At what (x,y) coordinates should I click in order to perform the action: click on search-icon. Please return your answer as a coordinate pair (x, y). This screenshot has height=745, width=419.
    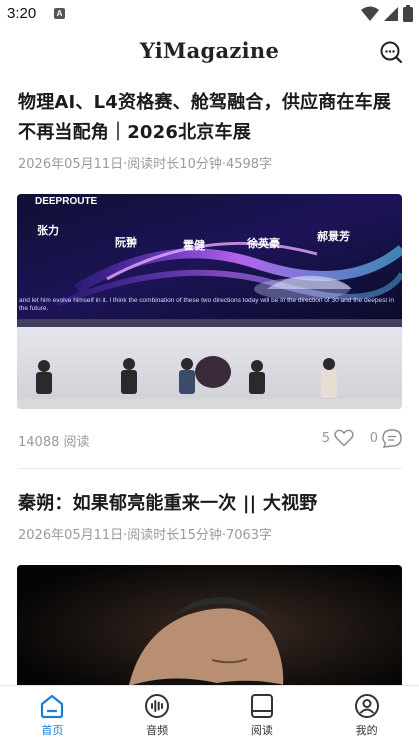
    Looking at the image, I should click on (391, 52).